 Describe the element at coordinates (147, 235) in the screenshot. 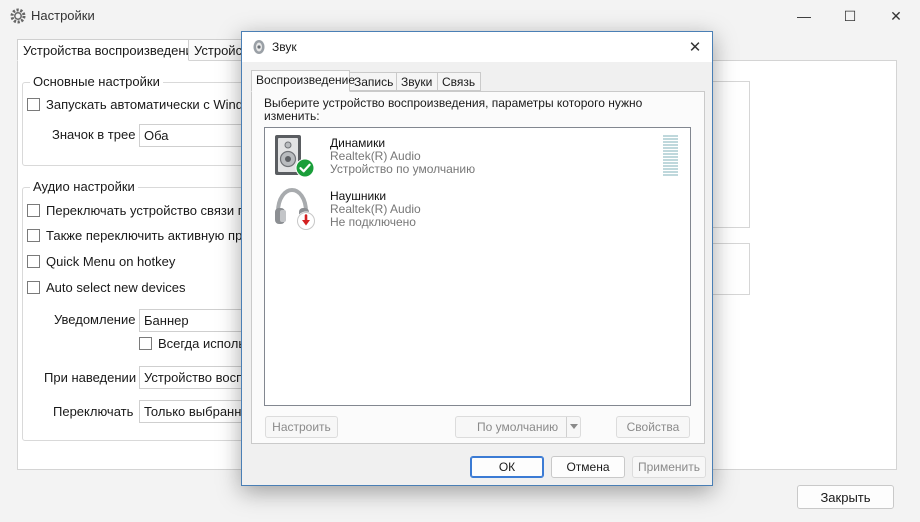

I see `switch-active-label: Также переключить активную программу` at that location.